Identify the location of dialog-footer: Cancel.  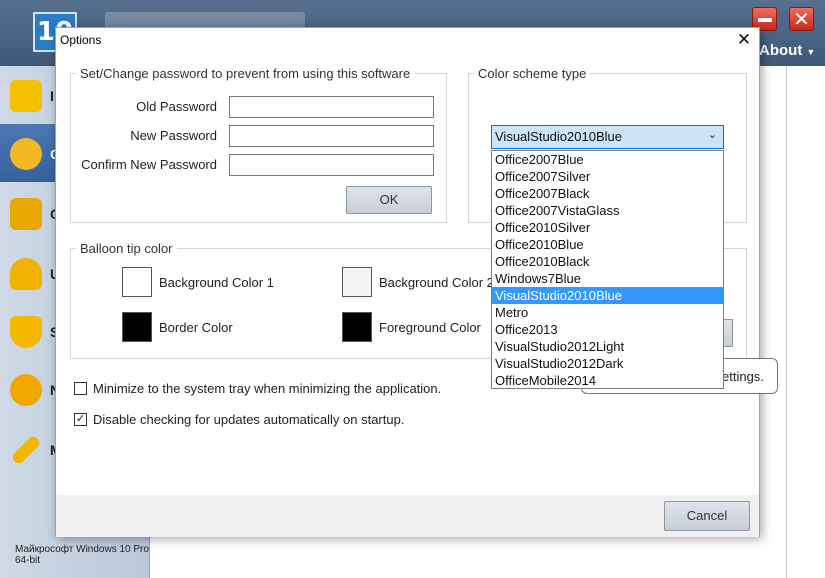
(407, 516).